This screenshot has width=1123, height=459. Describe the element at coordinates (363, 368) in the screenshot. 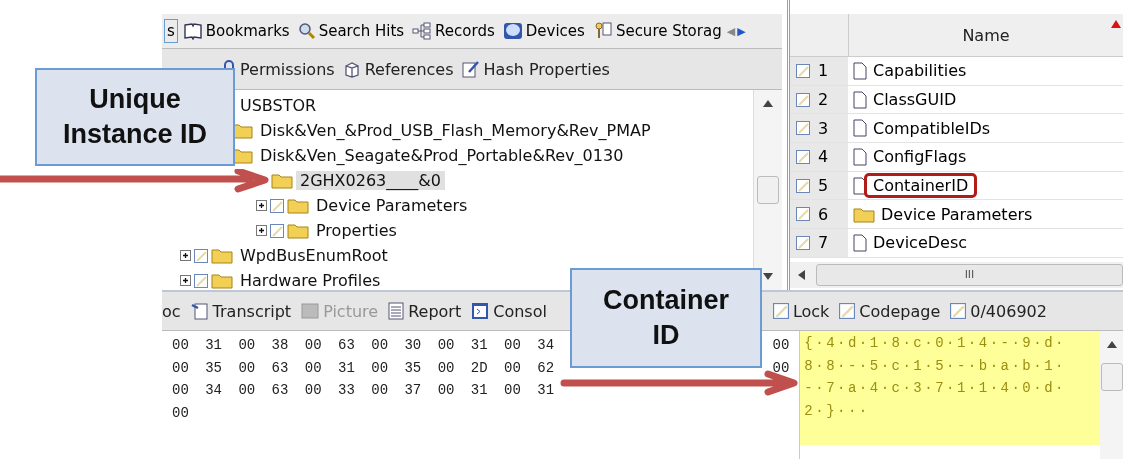

I see `hex-bytes: 00 35 00 63 00 31 00 35 00 2D 00 62` at that location.